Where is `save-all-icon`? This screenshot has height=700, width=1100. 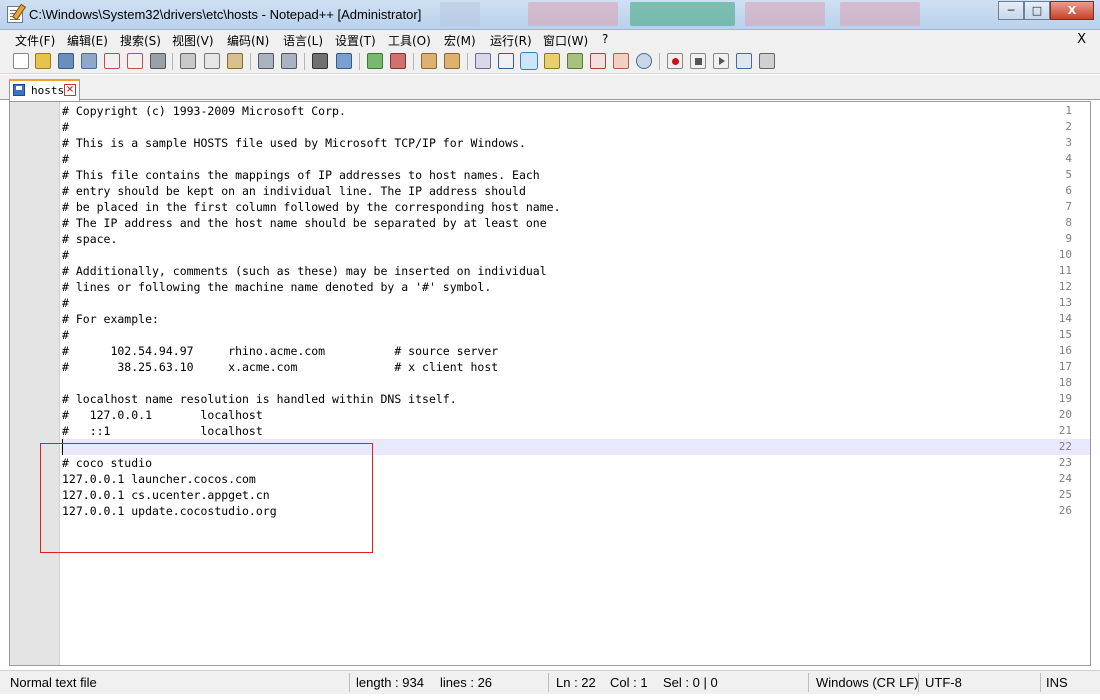
save-all-icon is located at coordinates (89, 61).